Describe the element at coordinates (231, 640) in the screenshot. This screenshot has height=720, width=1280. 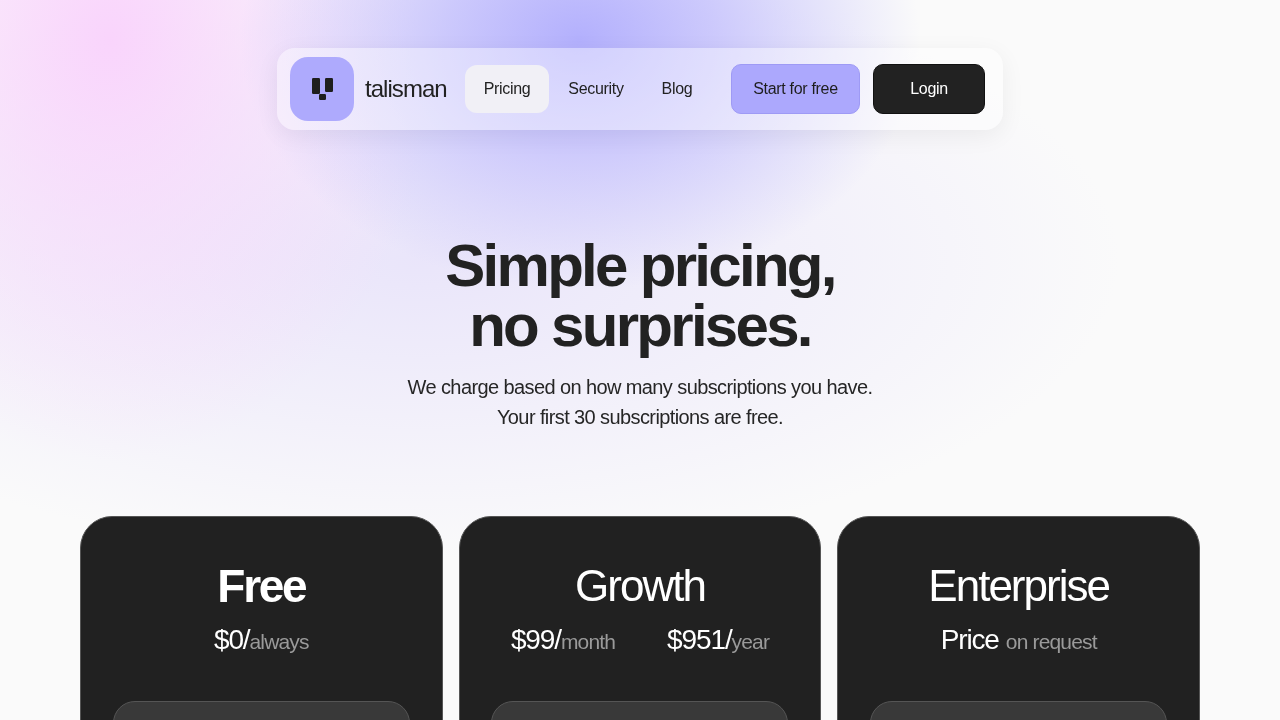
I see `price-amount: $0/` at that location.